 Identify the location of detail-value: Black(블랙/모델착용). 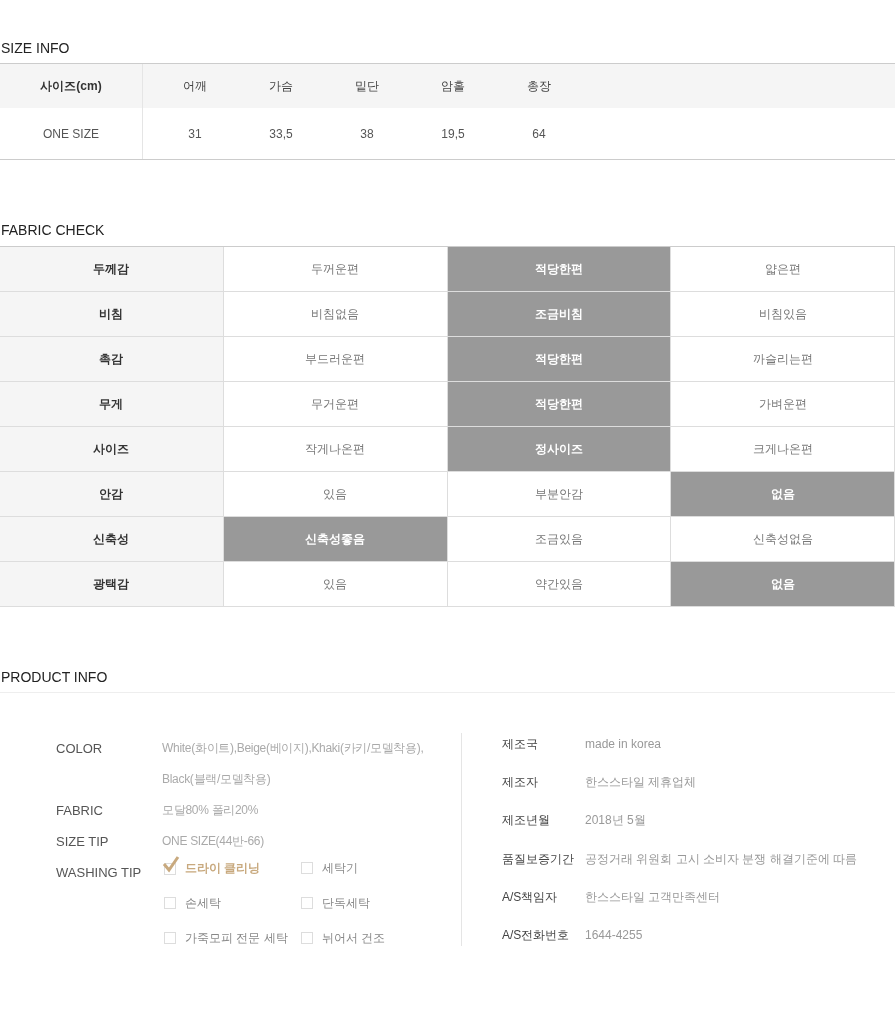
(217, 779).